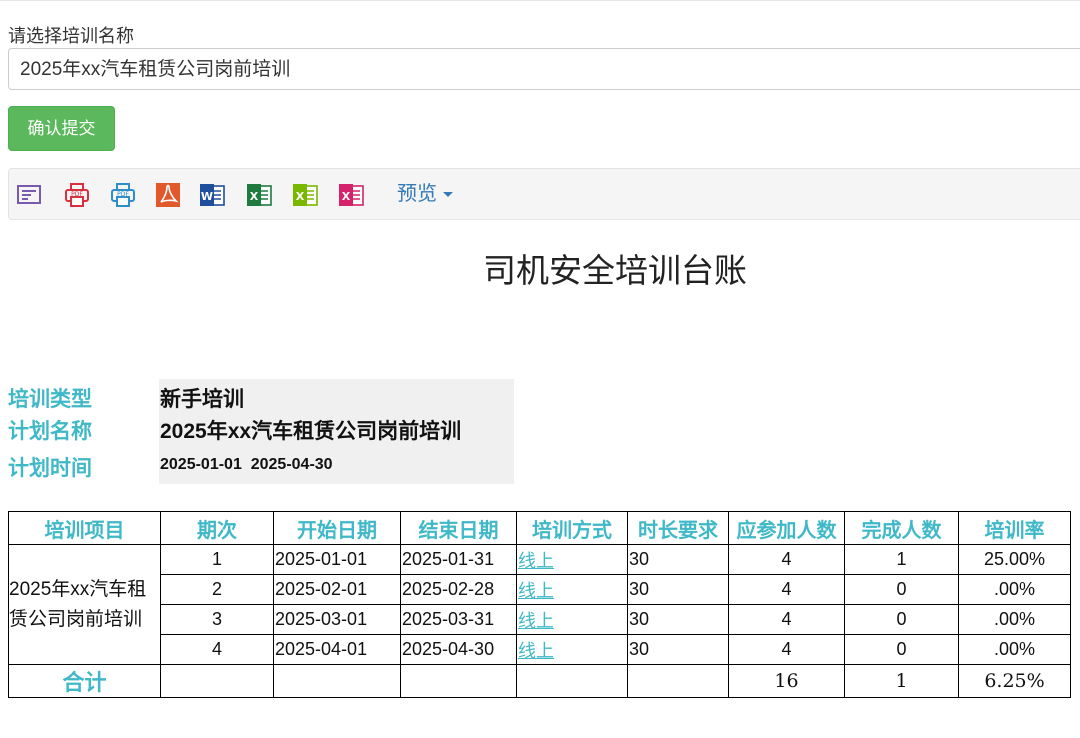 This screenshot has height=738, width=1080. I want to click on period-cell: 2, so click(217, 589).